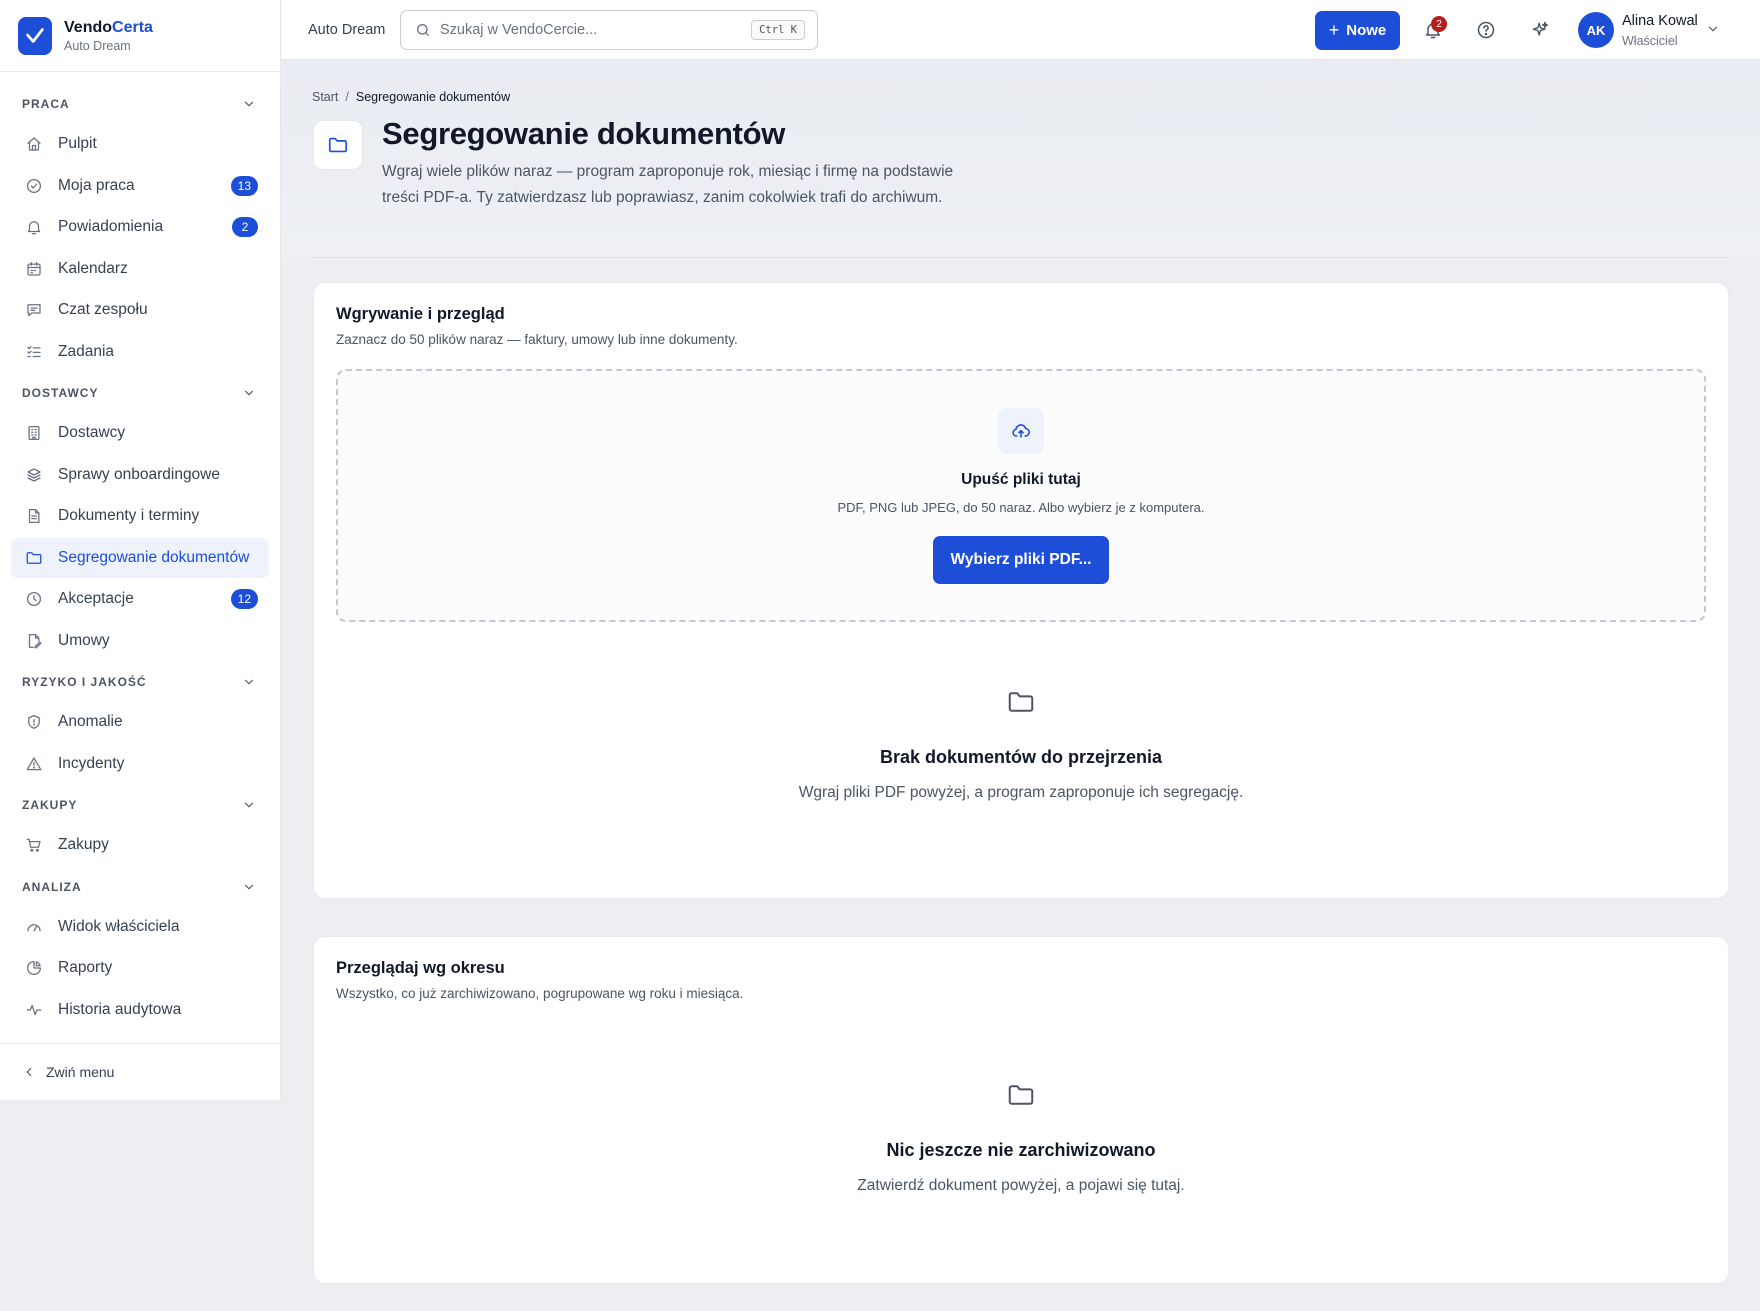 This screenshot has width=1760, height=1311. Describe the element at coordinates (83, 844) in the screenshot. I see `sidebar-item-label: Zakupy` at that location.